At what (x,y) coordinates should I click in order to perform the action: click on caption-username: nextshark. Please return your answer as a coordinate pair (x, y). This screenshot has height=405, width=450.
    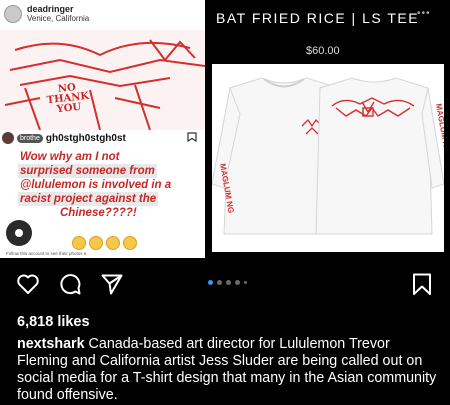
    Looking at the image, I should click on (51, 344).